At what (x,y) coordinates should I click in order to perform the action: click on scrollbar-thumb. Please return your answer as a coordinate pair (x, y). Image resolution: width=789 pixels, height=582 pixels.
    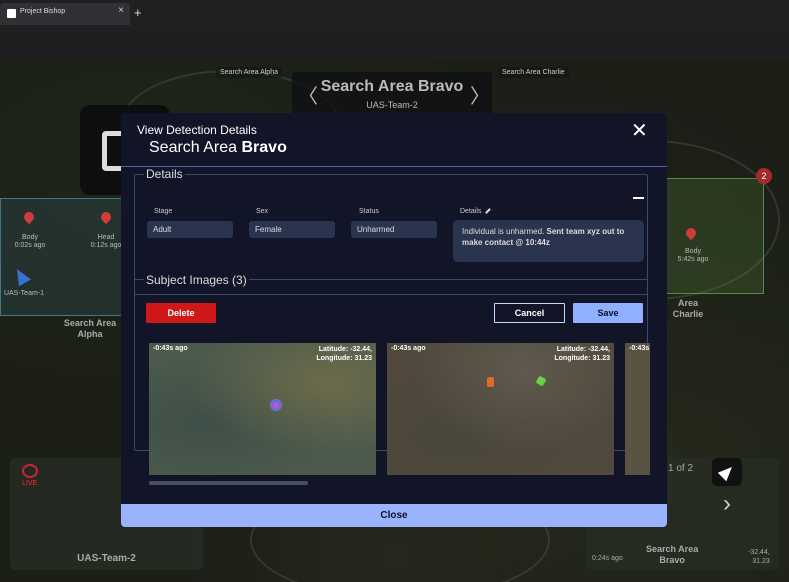
    Looking at the image, I should click on (228, 483).